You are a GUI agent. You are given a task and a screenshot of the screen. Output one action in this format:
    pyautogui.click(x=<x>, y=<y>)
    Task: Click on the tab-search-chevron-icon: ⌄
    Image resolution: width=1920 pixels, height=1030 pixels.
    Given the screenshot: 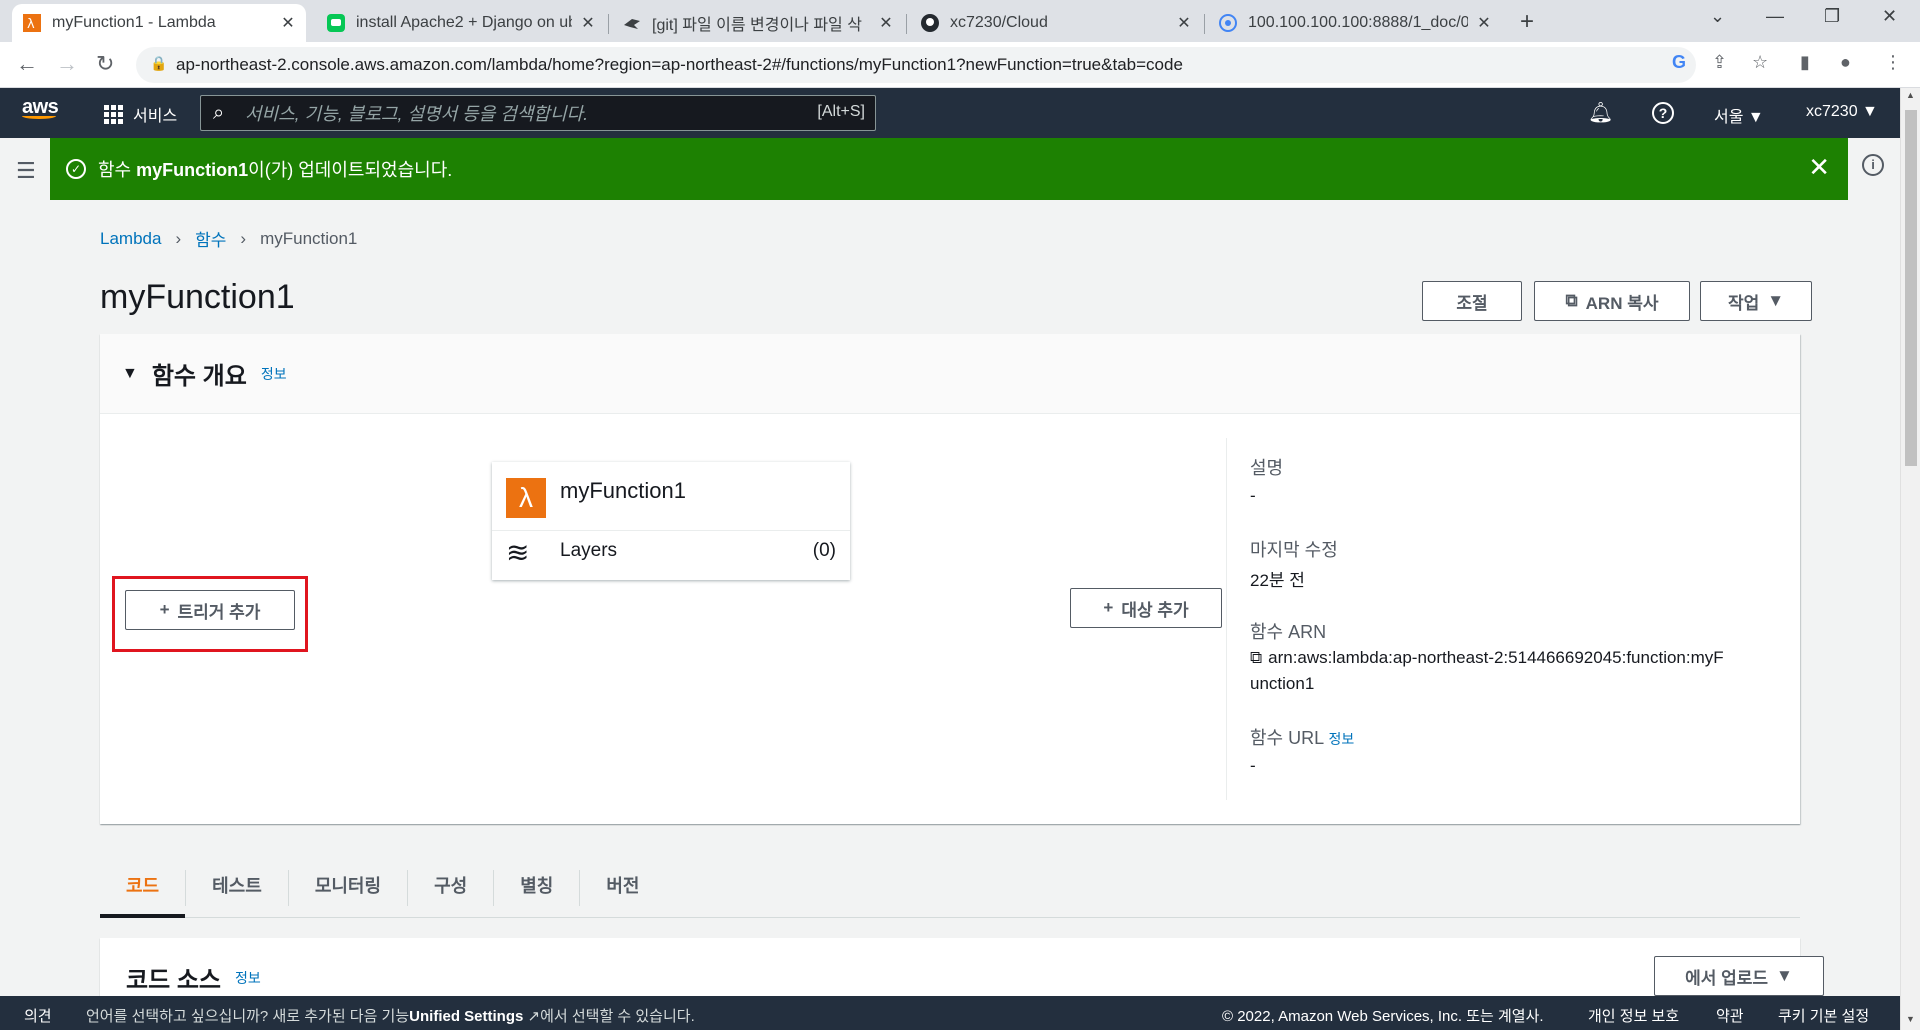 What is the action you would take?
    pyautogui.click(x=1717, y=16)
    